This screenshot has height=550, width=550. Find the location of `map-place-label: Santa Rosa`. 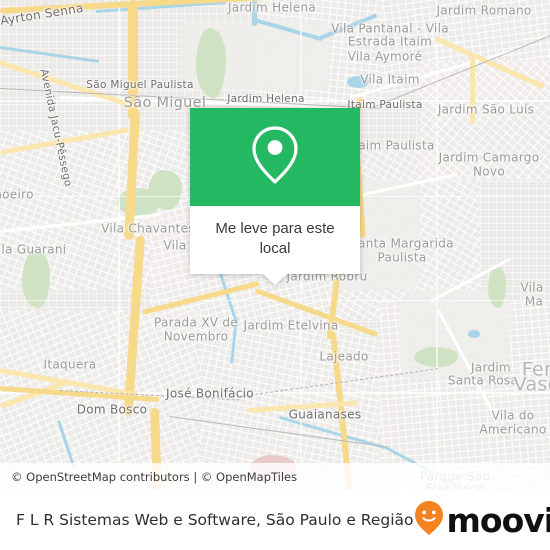

map-place-label: Santa Rosa is located at coordinates (483, 380).